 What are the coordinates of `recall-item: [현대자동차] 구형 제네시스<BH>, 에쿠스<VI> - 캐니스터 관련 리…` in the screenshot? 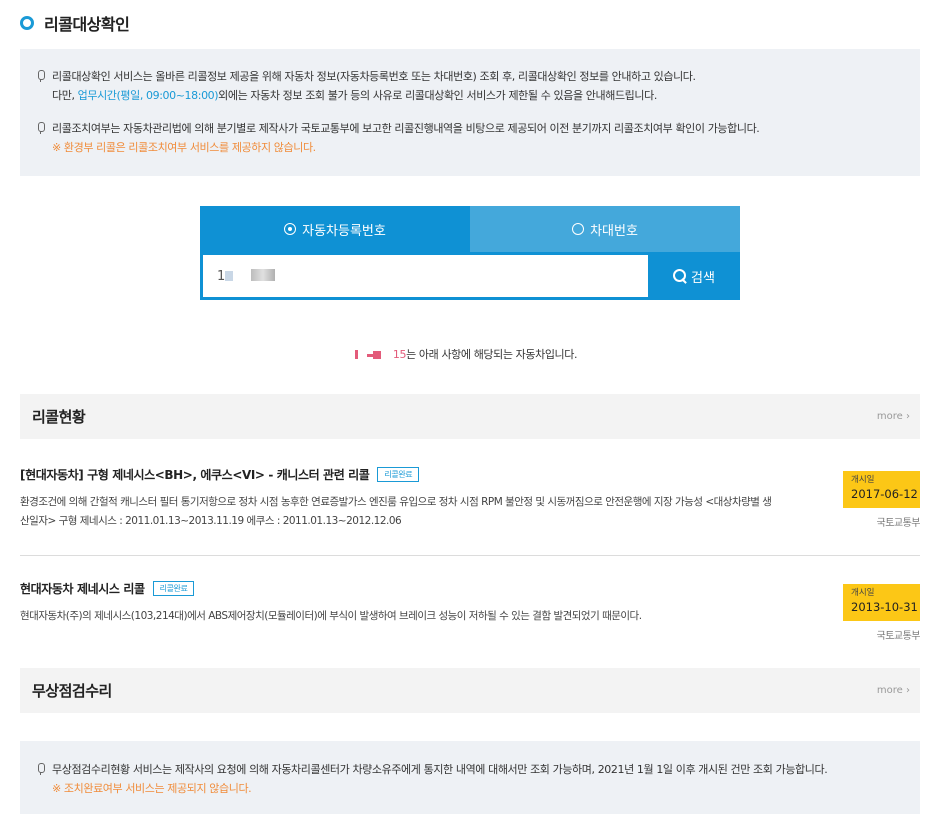 It's located at (470, 510).